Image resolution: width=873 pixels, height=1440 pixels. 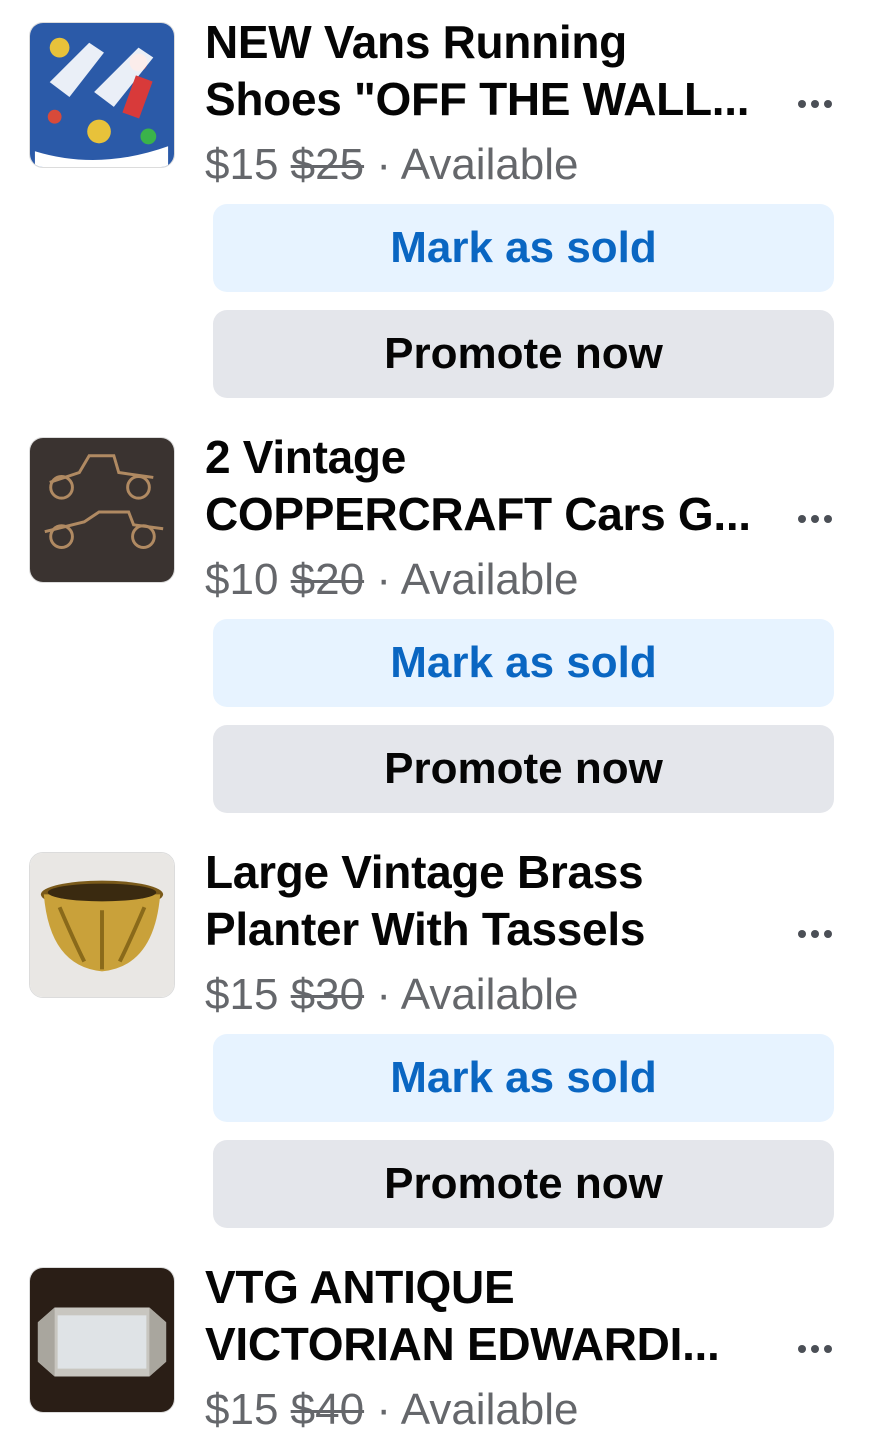 I want to click on price-line: $15 $30 · Available, so click(x=392, y=995).